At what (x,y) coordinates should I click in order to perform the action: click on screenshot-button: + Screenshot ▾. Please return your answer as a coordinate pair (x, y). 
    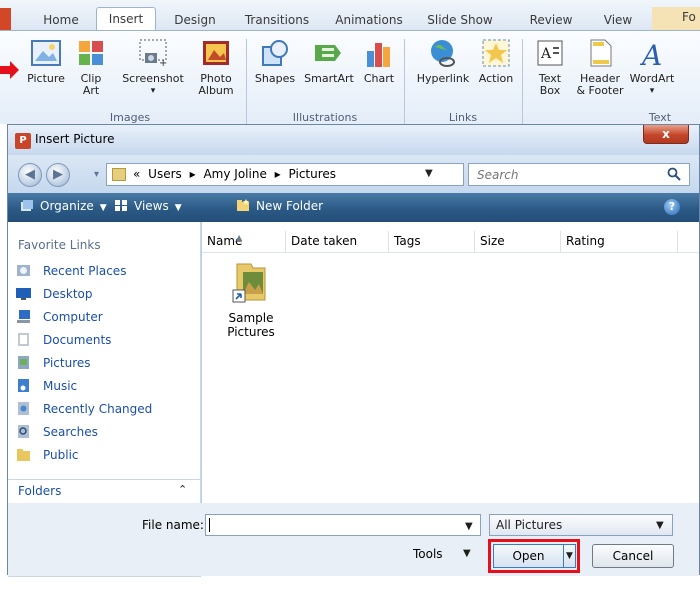
    Looking at the image, I should click on (153, 67).